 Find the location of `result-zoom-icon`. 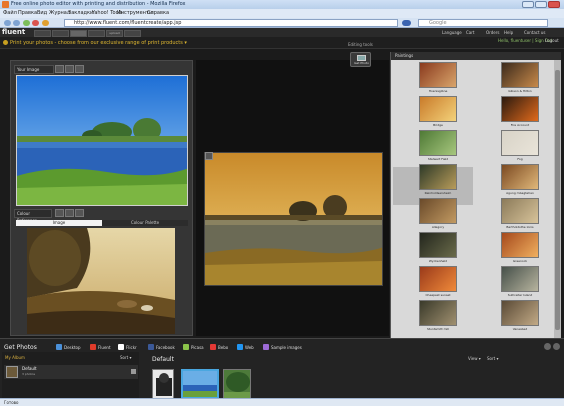

result-zoom-icon is located at coordinates (209, 156).